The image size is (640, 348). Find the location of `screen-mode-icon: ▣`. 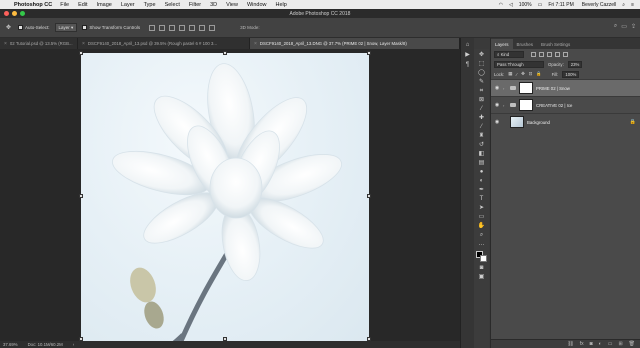

screen-mode-icon: ▣ is located at coordinates (481, 276).